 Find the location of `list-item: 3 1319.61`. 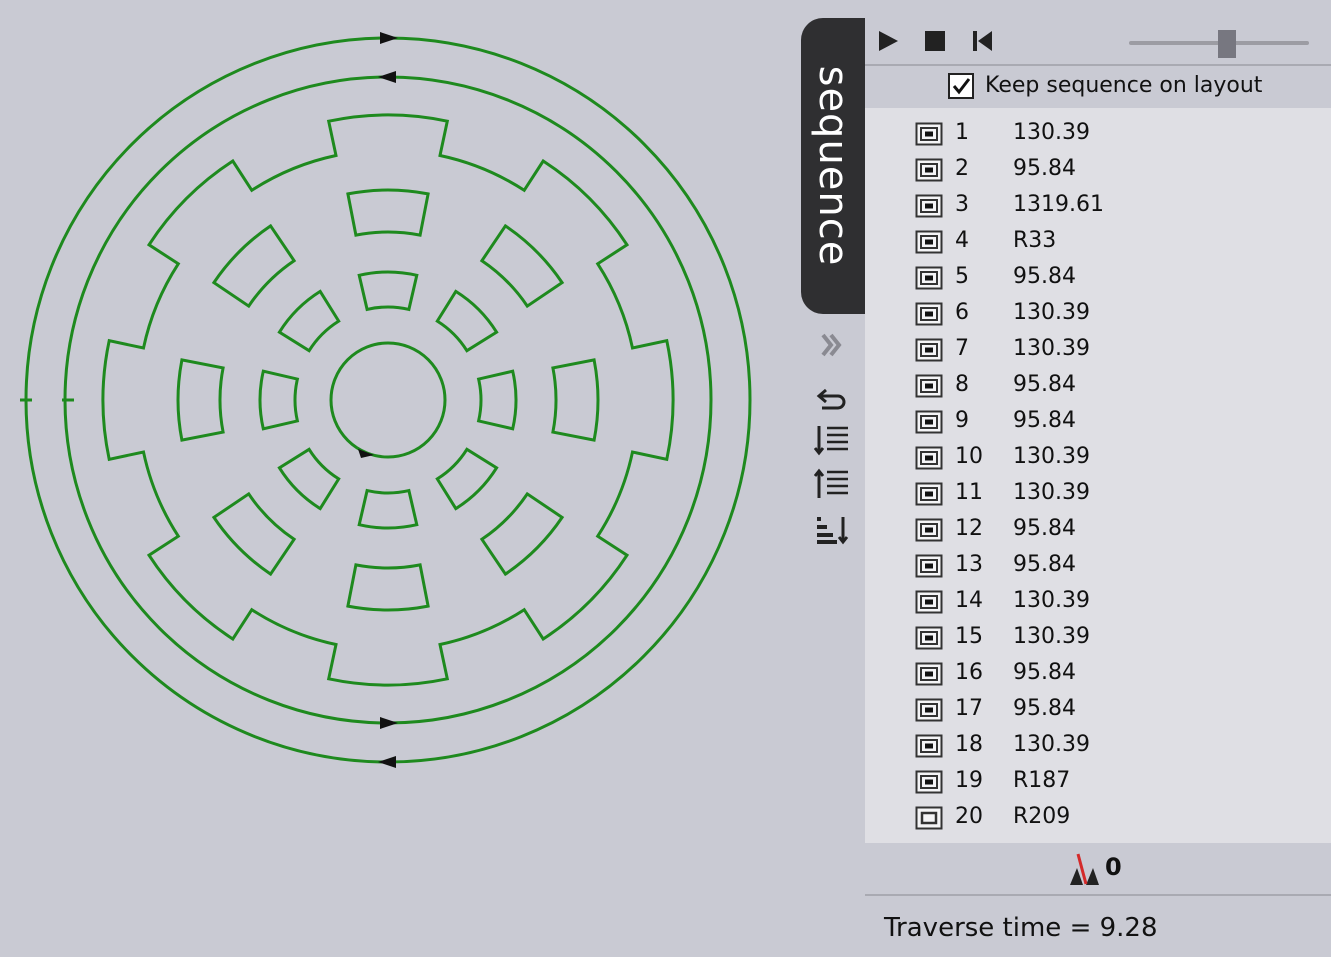

list-item: 3 1319.61 is located at coordinates (1098, 206).